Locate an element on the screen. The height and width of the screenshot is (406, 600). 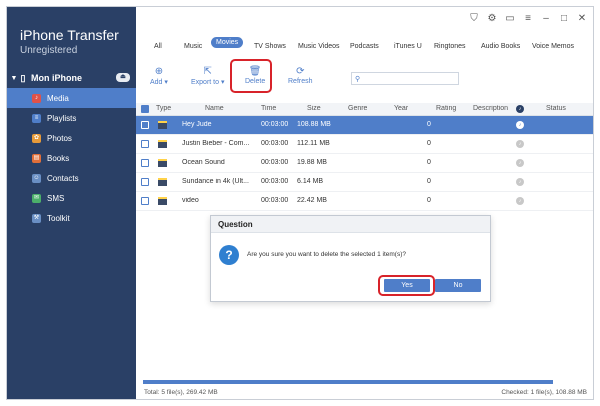
col-rating: Rating is located at coordinates (446, 108).